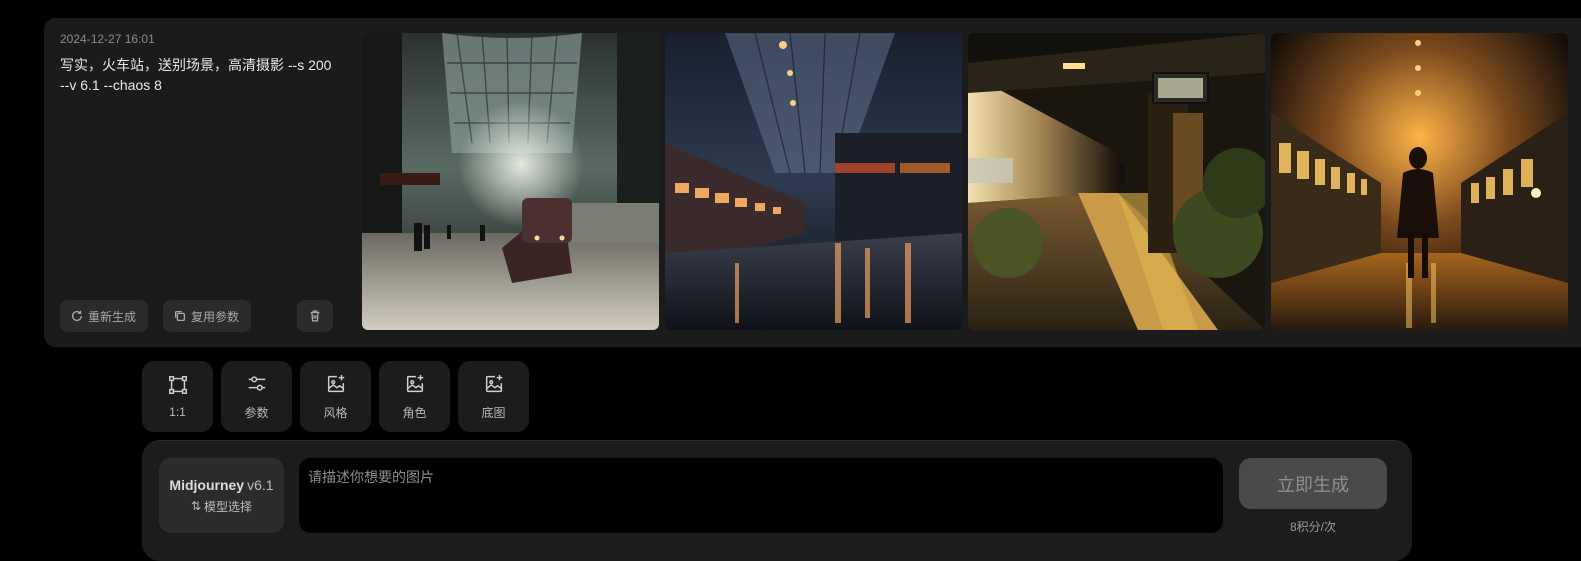 The width and height of the screenshot is (1581, 561). What do you see at coordinates (260, 484) in the screenshot?
I see `model-version: v6.1` at bounding box center [260, 484].